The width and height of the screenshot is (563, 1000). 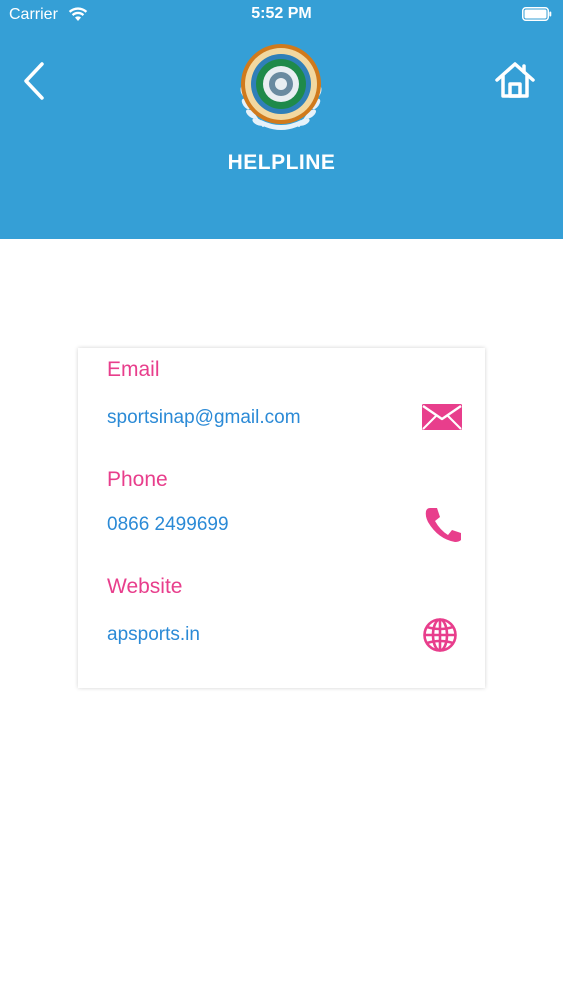 What do you see at coordinates (133, 369) in the screenshot?
I see `email-label: Email` at bounding box center [133, 369].